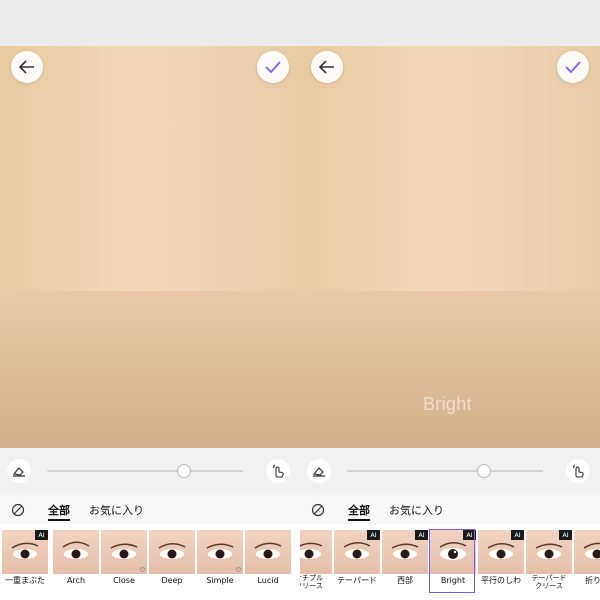  I want to click on style-card: Deep, so click(172, 562).